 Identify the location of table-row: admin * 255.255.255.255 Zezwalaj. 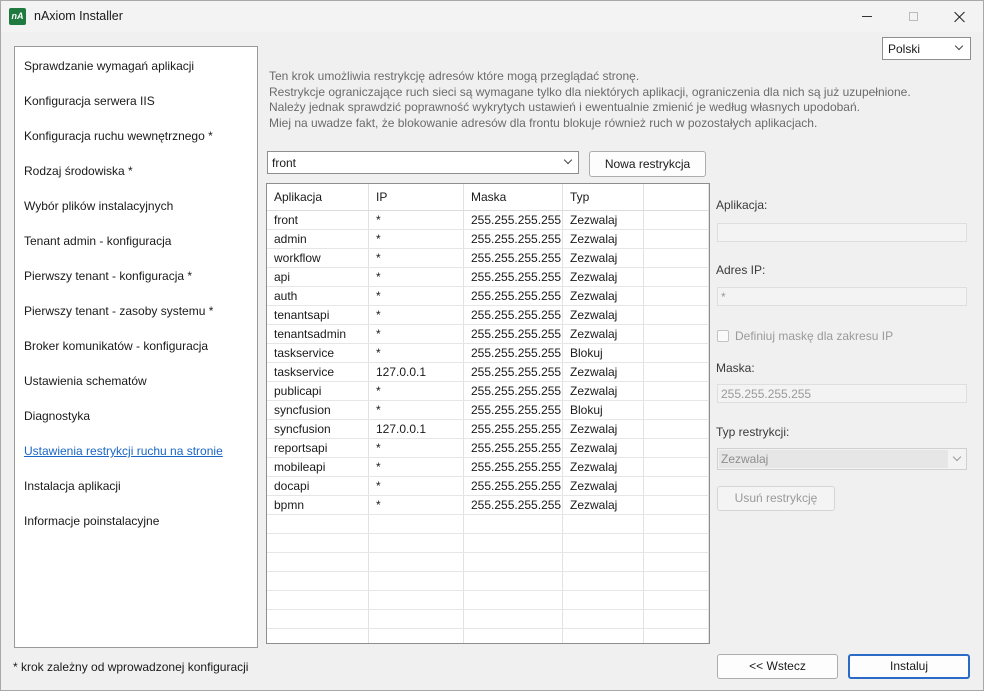
(488, 239).